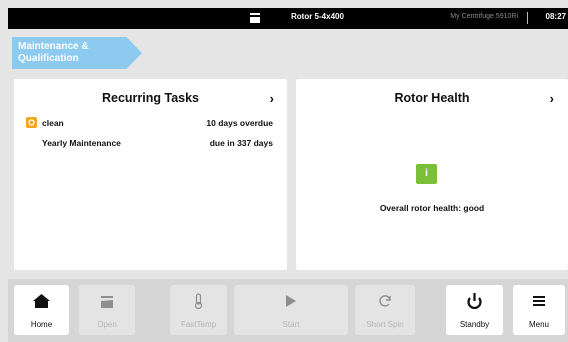 The height and width of the screenshot is (342, 568). What do you see at coordinates (241, 143) in the screenshot?
I see `task-status: due in 337 days` at bounding box center [241, 143].